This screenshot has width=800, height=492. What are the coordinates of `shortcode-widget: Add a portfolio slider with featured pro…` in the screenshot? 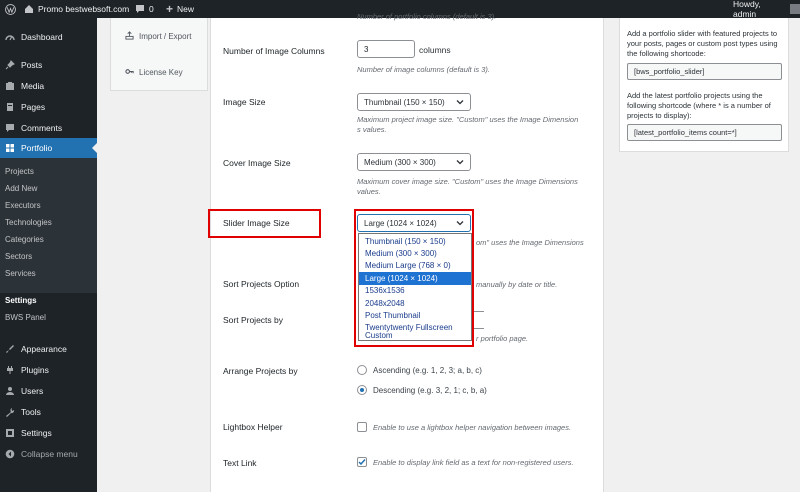 It's located at (704, 85).